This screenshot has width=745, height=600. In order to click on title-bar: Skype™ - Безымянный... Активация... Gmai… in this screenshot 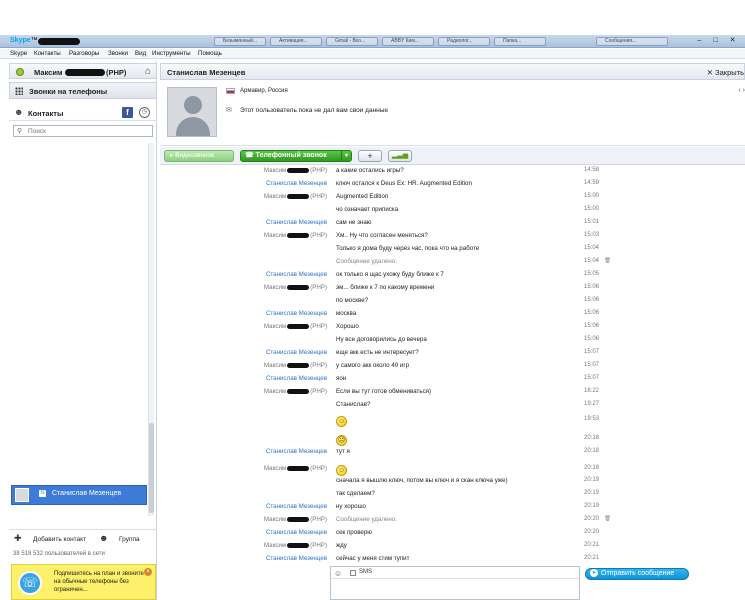, I will do `click(372, 41)`.